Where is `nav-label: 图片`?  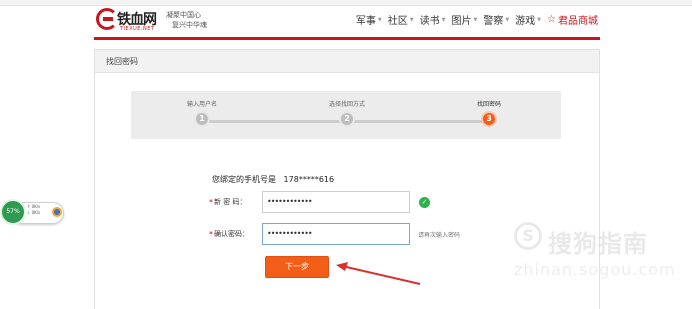
nav-label: 图片 is located at coordinates (461, 21).